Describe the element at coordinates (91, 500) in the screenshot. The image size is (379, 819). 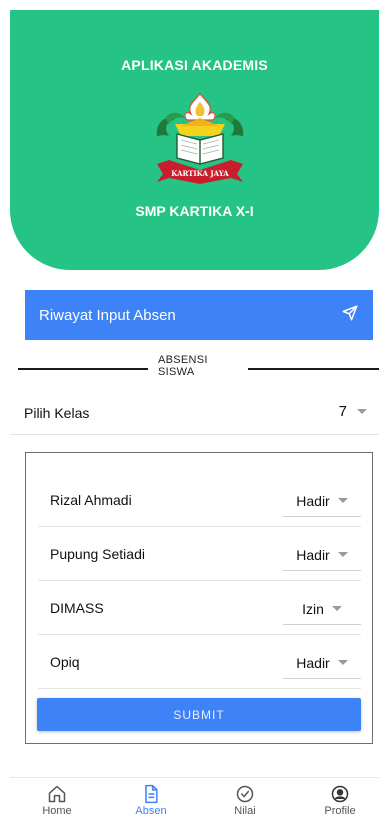
I see `student-name: Rizal Ahmadi` at that location.